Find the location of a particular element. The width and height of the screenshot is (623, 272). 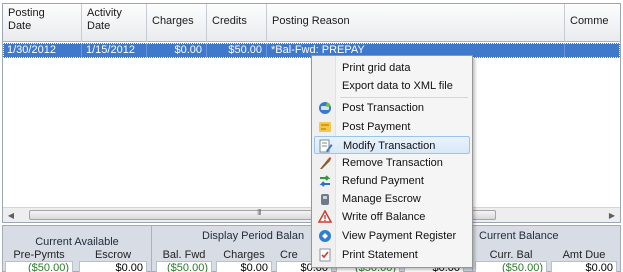

menu-item-export-xml: Export data to XML file is located at coordinates (392, 86).